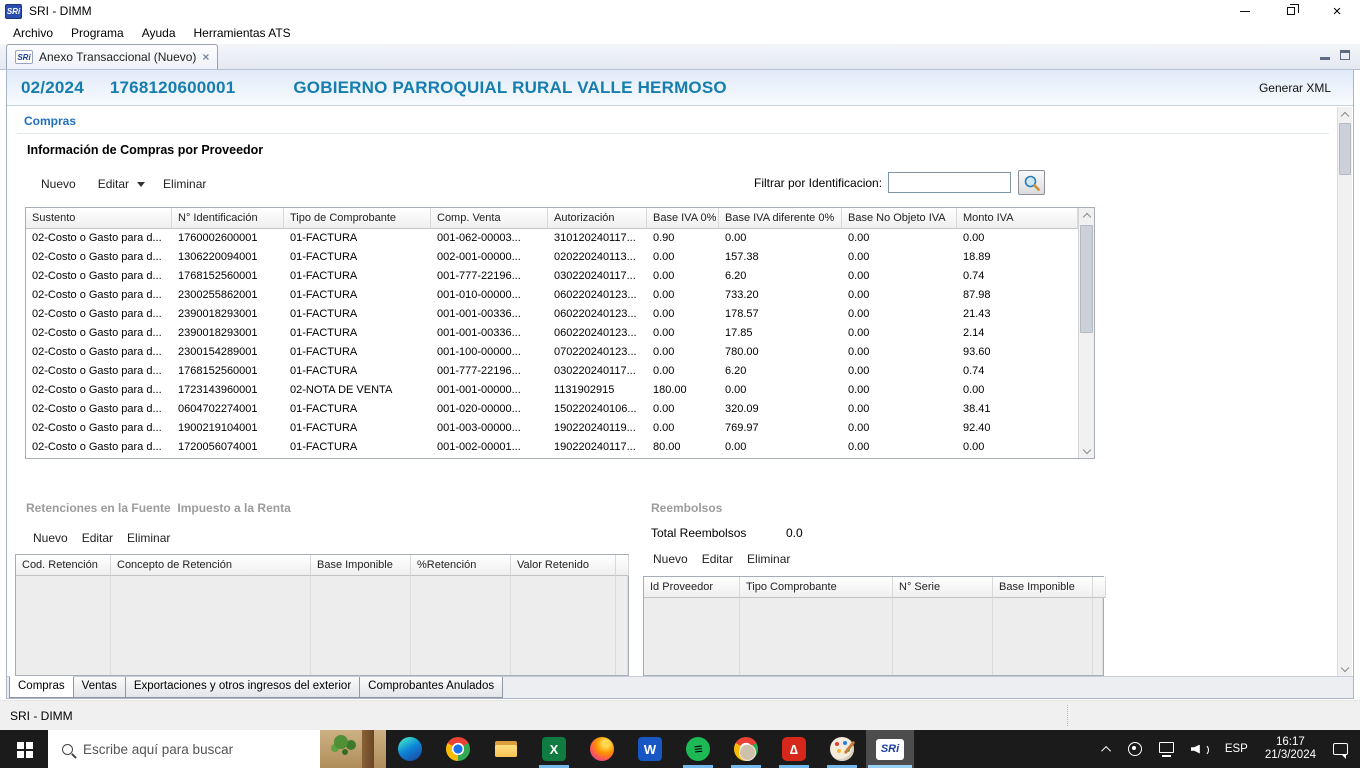  Describe the element at coordinates (431, 687) in the screenshot. I see `tab-comprobantes-anulados: Comprobantes Anulados` at that location.